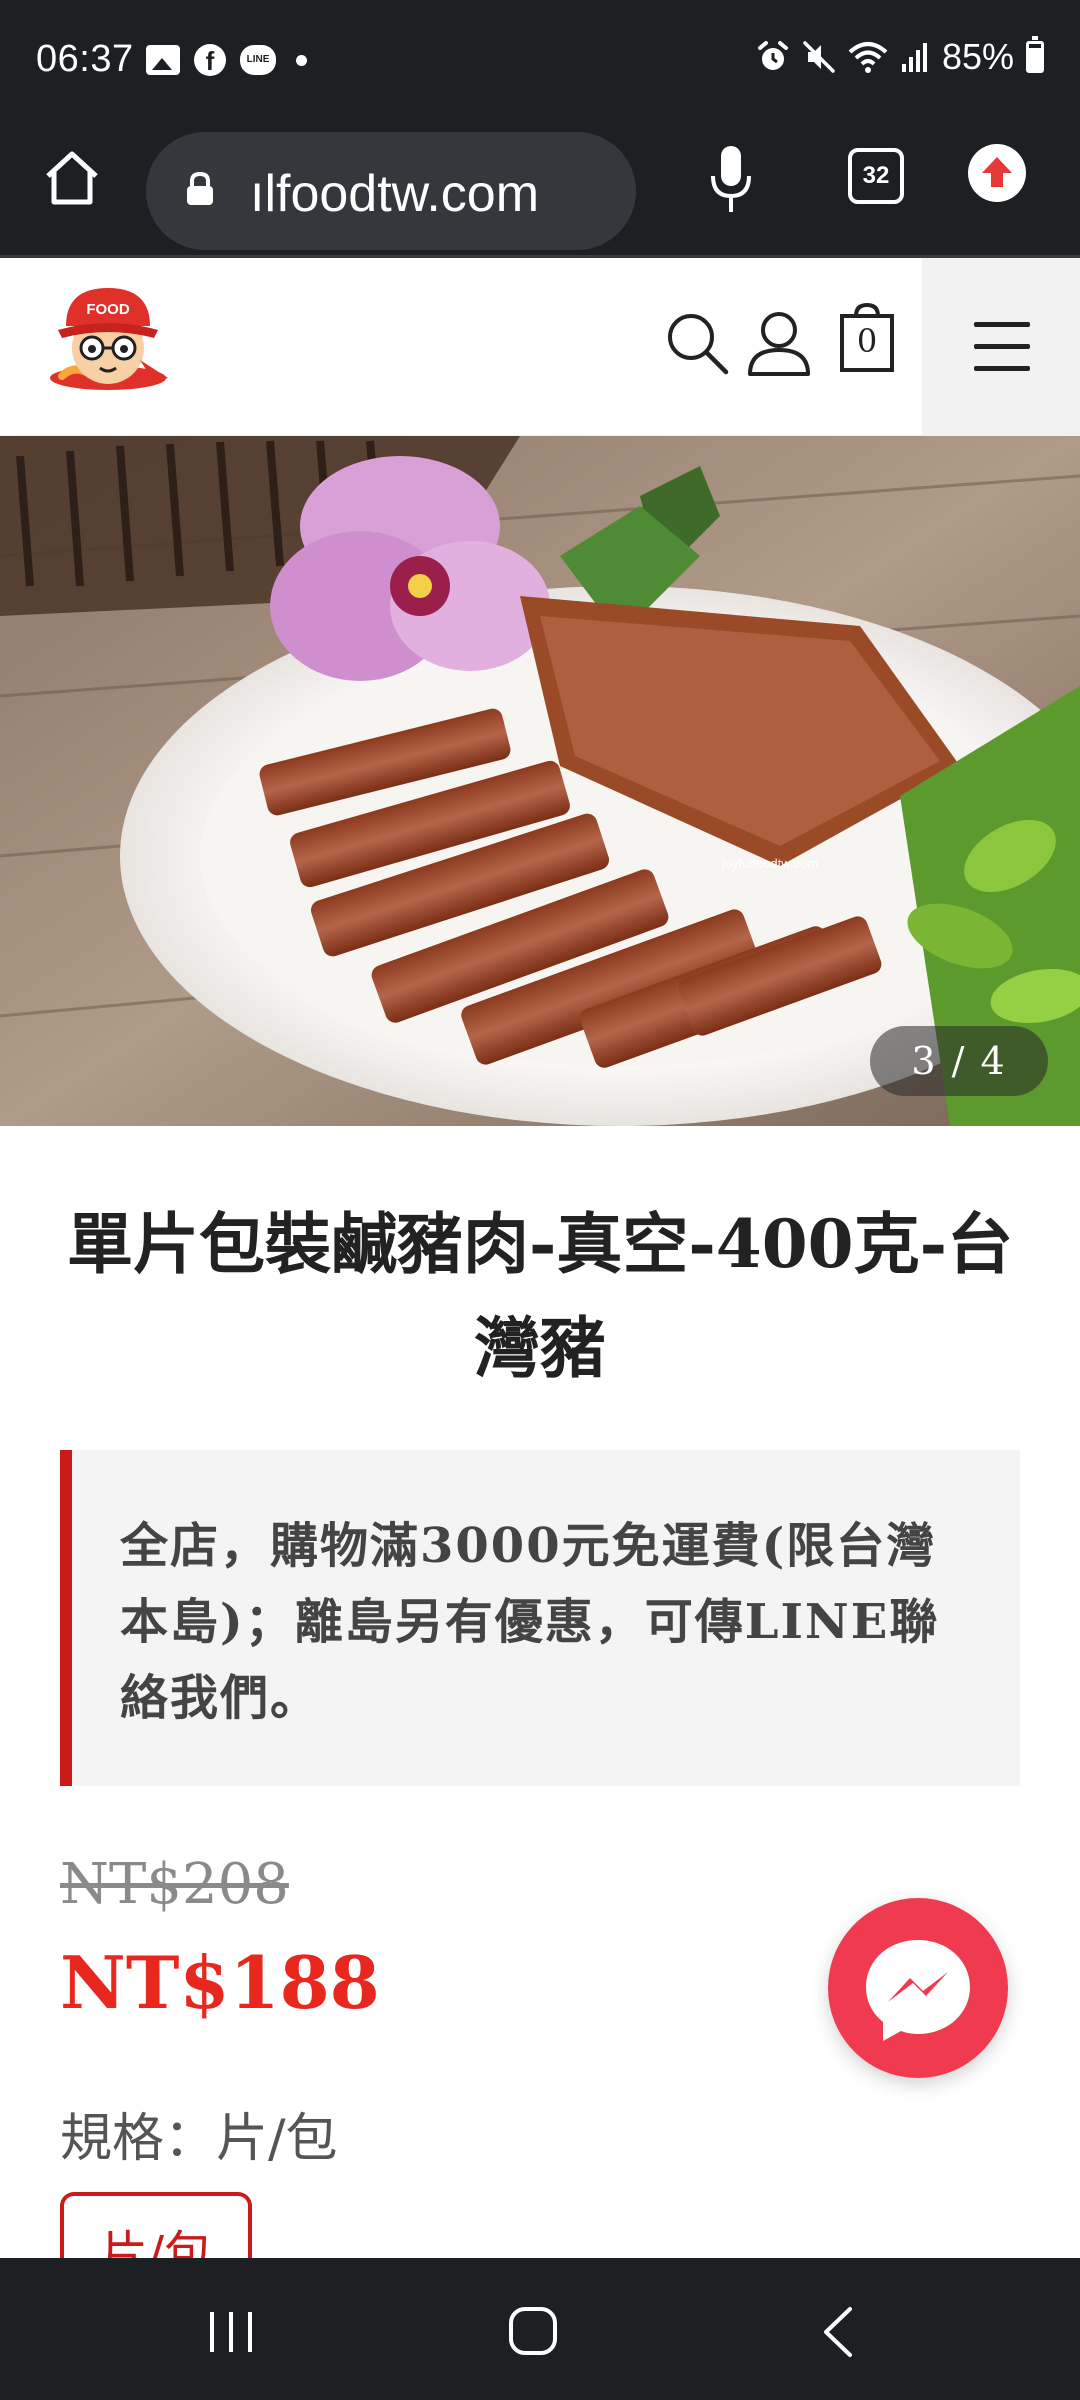 This screenshot has height=2400, width=1080. I want to click on original-price: NT$208, so click(174, 1884).